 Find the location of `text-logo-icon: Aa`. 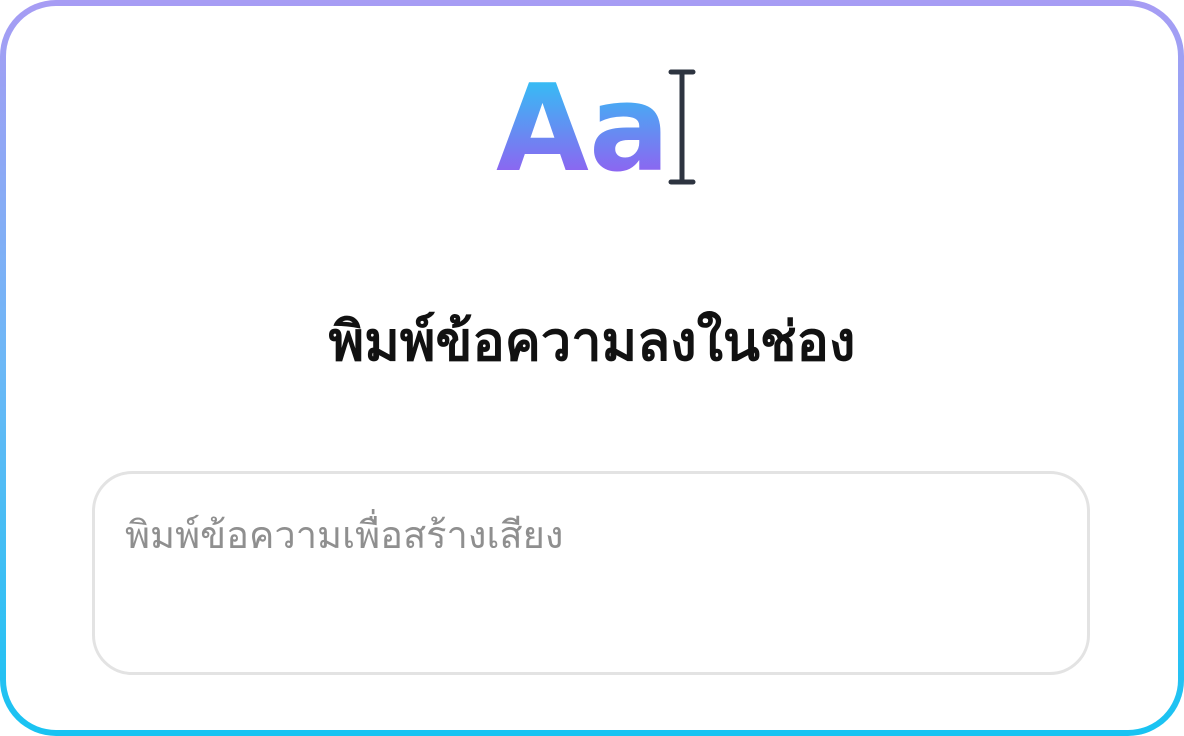

text-logo-icon: Aa is located at coordinates (601, 127).